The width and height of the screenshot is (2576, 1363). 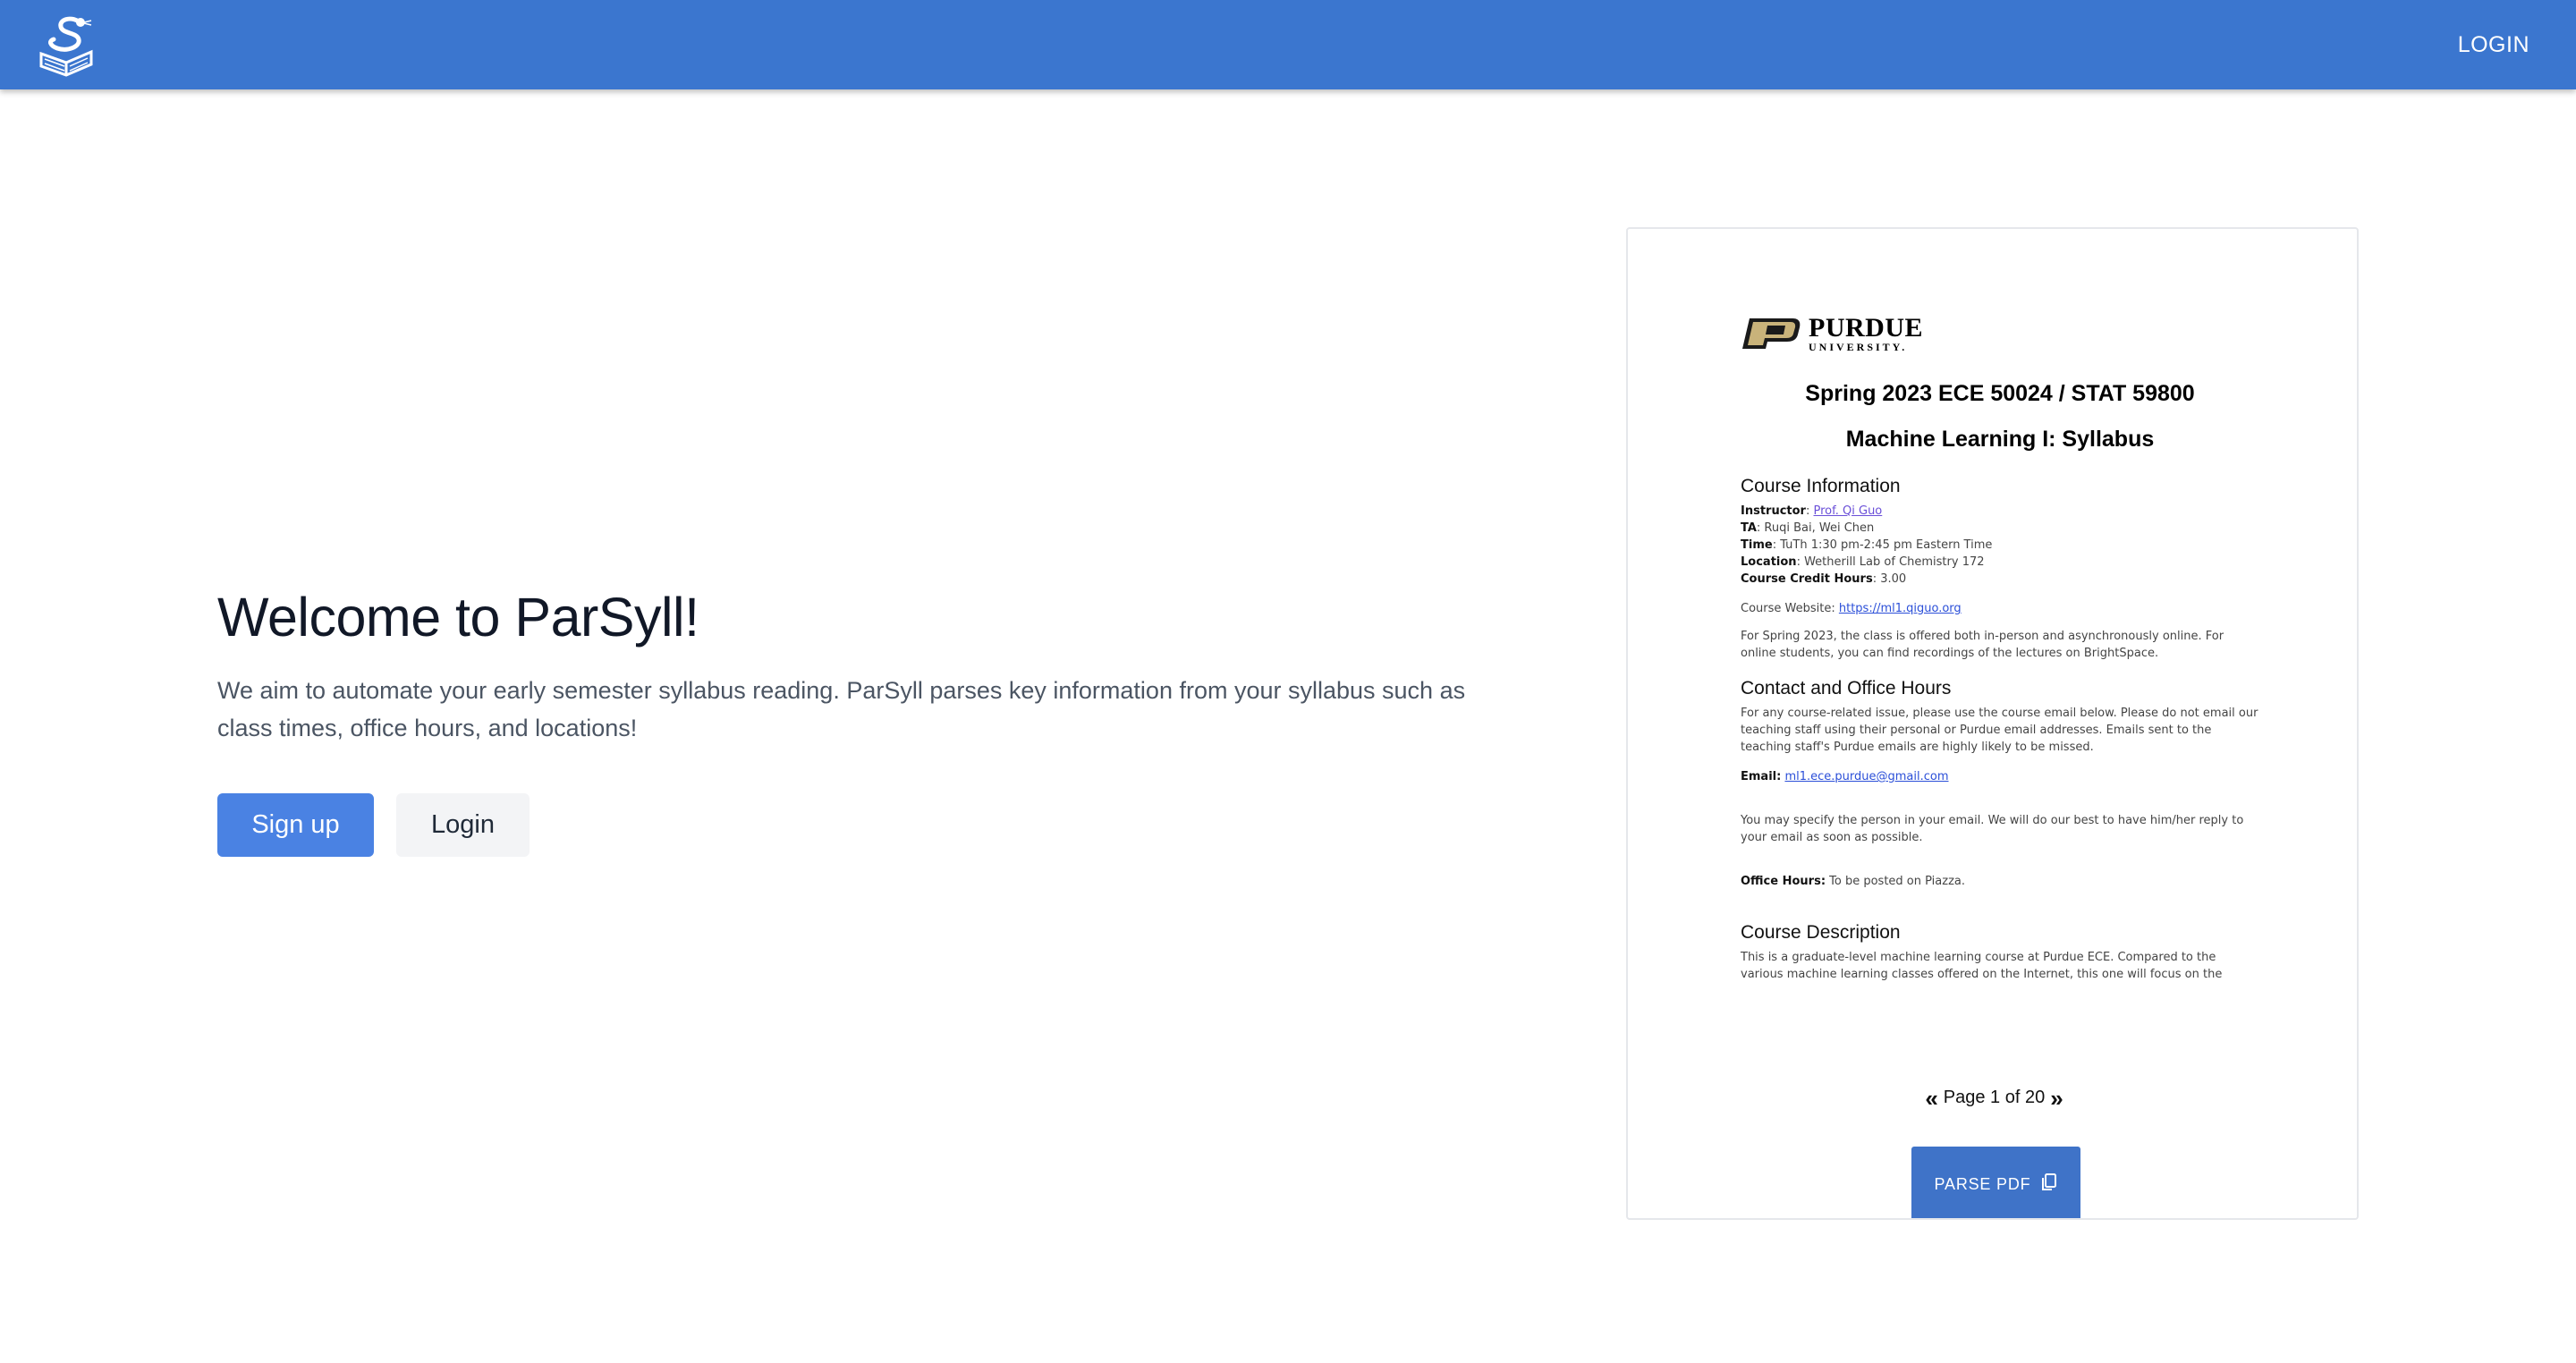 I want to click on double-chevron-left-icon: «, so click(x=1931, y=1098).